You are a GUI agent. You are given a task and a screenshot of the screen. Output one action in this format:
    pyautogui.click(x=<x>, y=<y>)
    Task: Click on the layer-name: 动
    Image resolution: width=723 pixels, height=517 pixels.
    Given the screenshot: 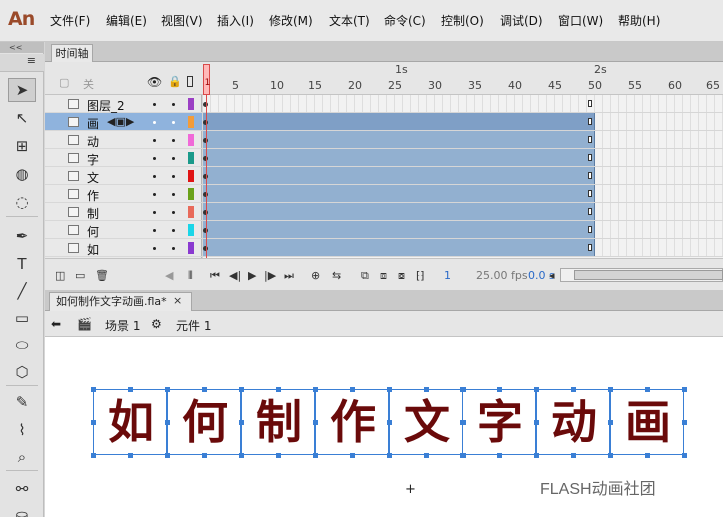 What is the action you would take?
    pyautogui.click(x=93, y=141)
    